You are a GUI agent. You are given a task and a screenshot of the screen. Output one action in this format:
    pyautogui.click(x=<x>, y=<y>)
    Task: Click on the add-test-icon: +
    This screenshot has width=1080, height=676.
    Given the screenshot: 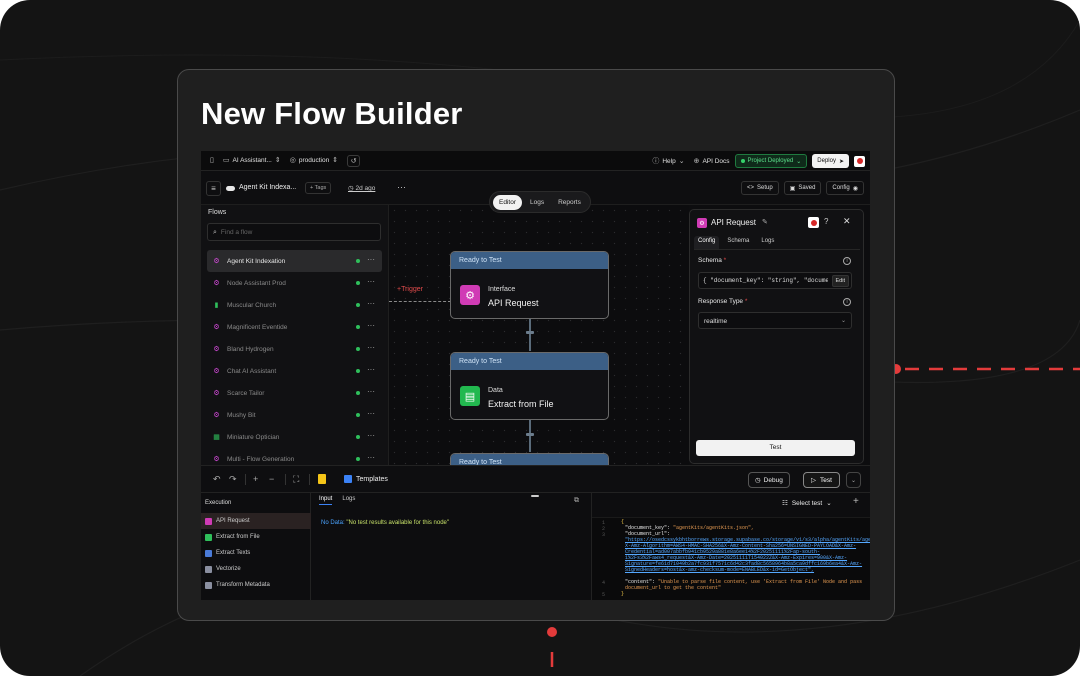 What is the action you would take?
    pyautogui.click(x=856, y=501)
    